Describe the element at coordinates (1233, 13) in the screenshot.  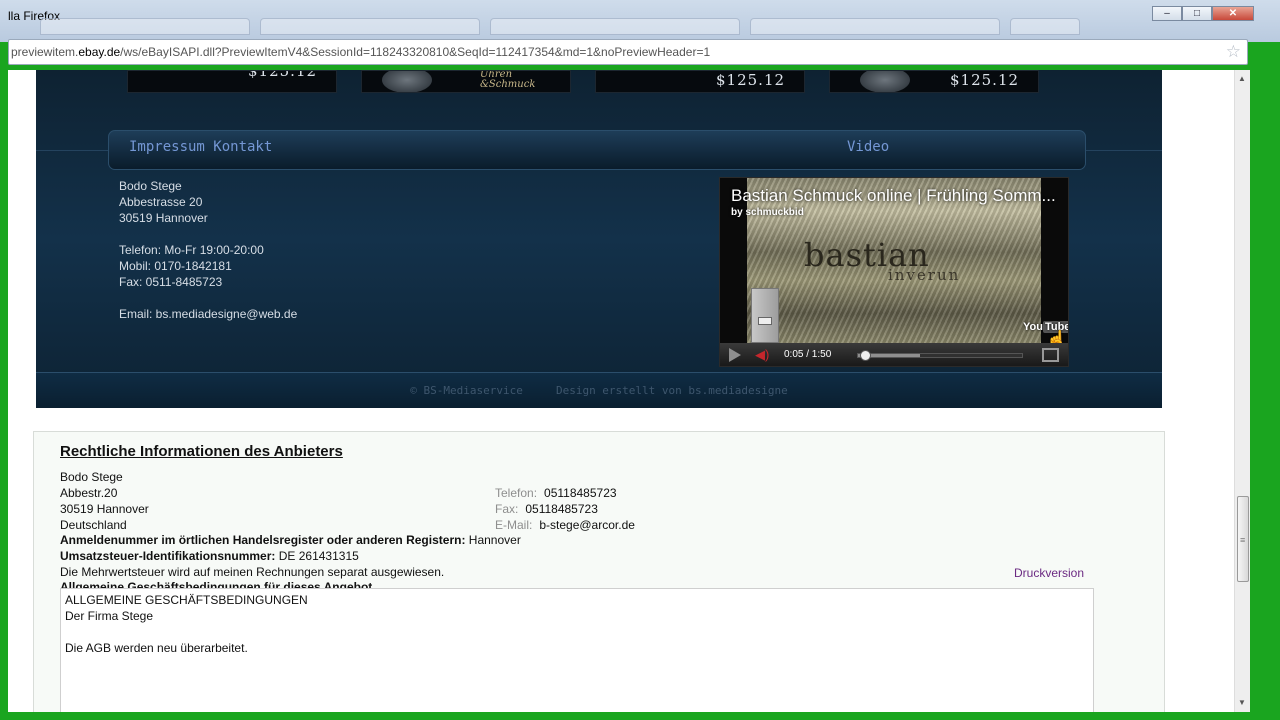
I see `close-button: ✕` at that location.